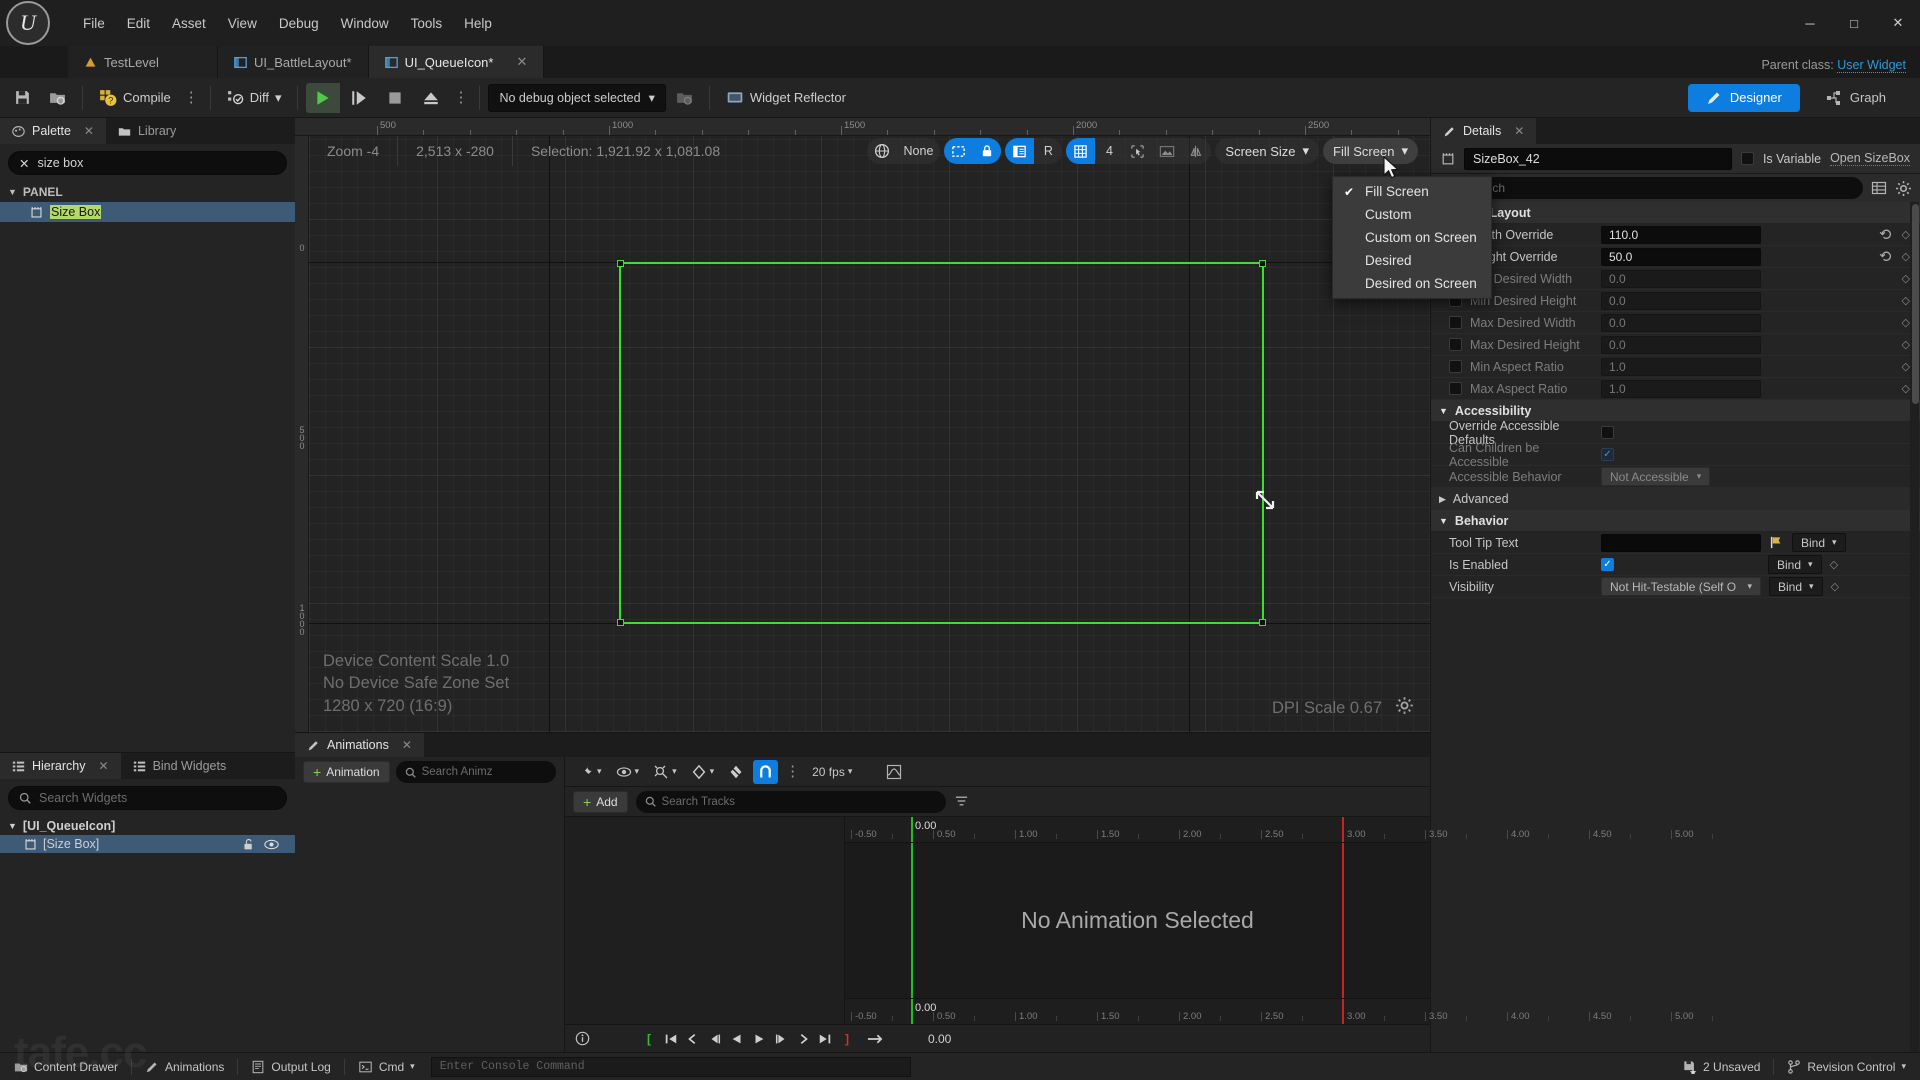  I want to click on asset-tab-queueicon: UI_QueueIcon* ✕, so click(456, 62).